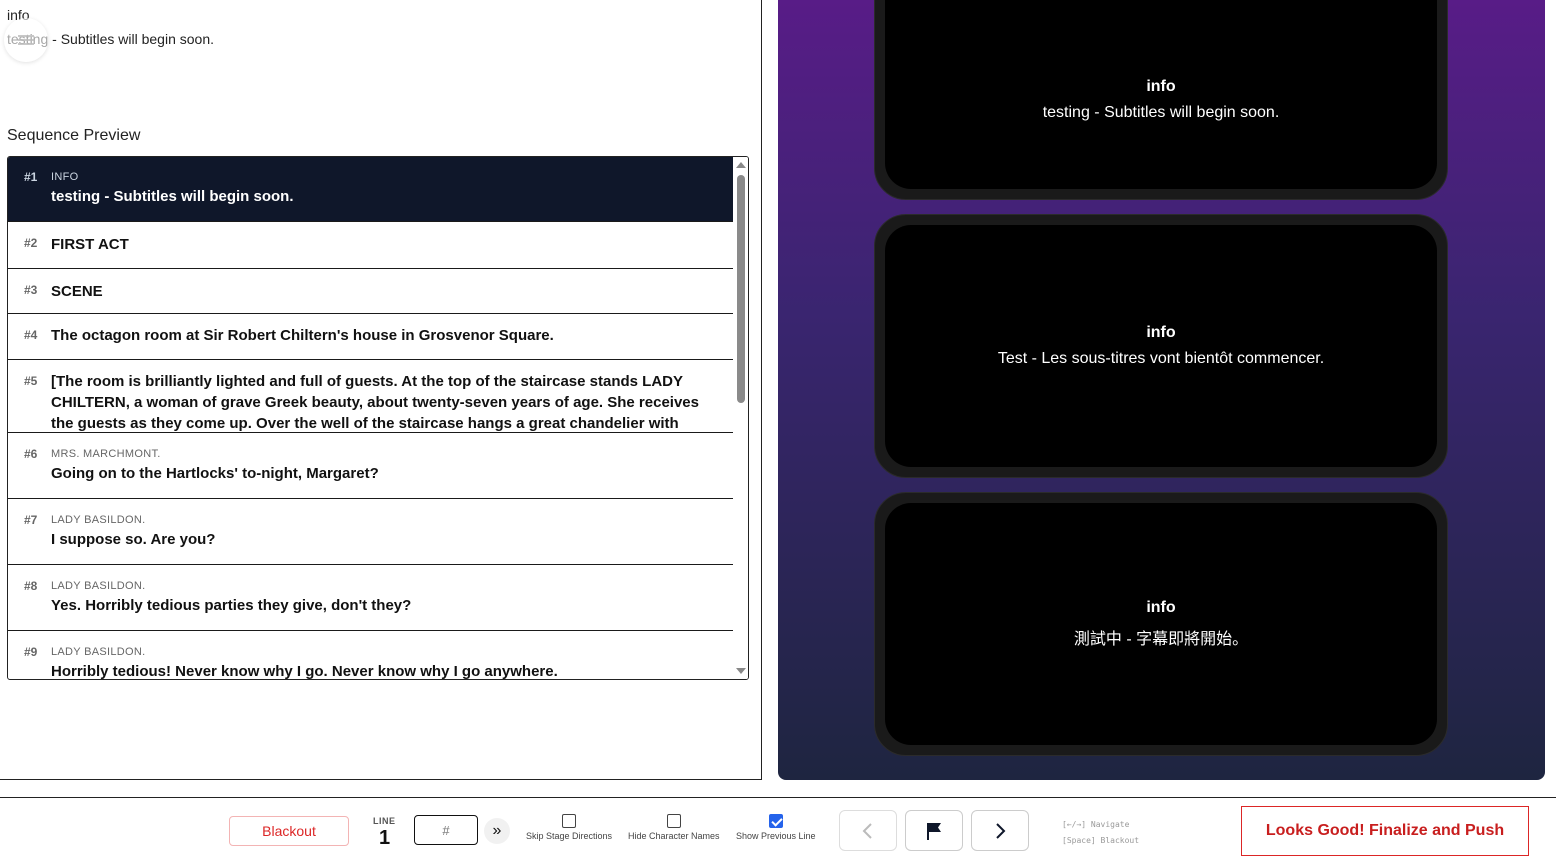 The width and height of the screenshot is (1556, 865). What do you see at coordinates (31, 520) in the screenshot?
I see `row-number: #7` at bounding box center [31, 520].